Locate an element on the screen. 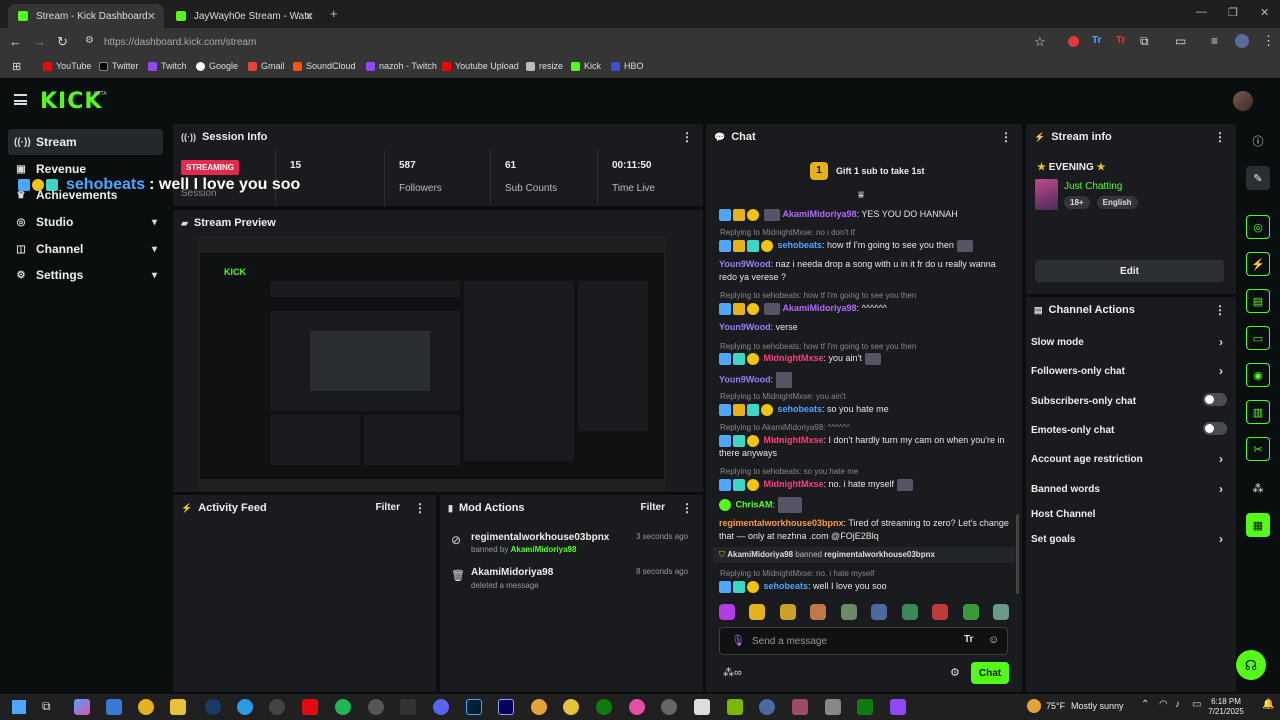 The height and width of the screenshot is (720, 1280). chat-rail-icon: ▭ is located at coordinates (1258, 338).